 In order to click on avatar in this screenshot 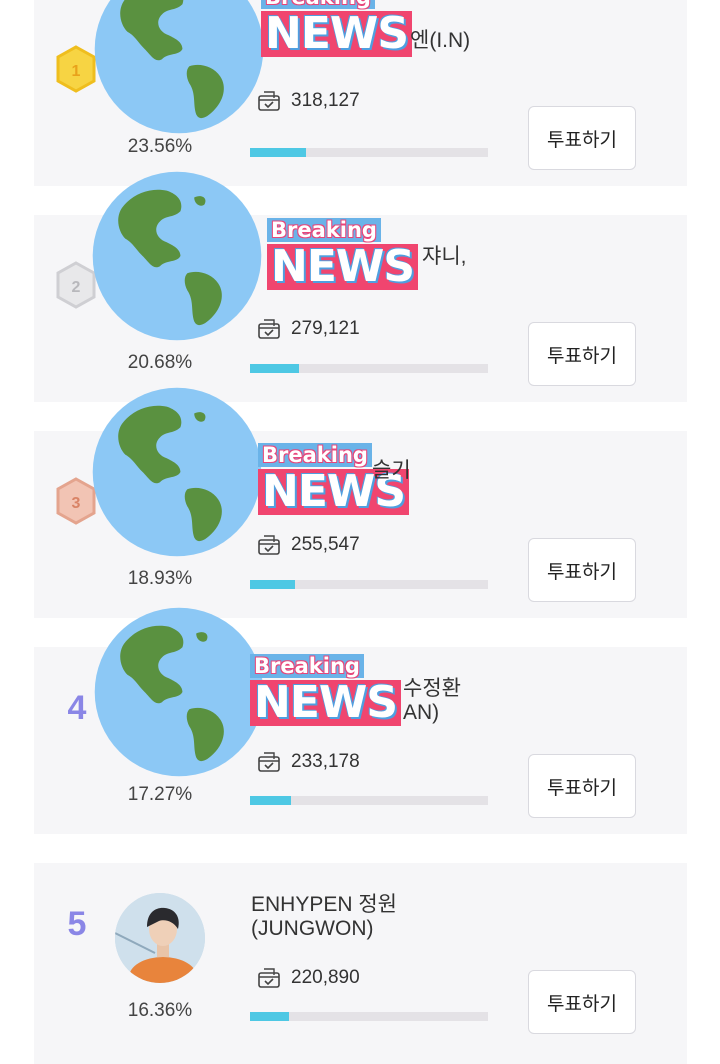, I will do `click(160, 938)`.